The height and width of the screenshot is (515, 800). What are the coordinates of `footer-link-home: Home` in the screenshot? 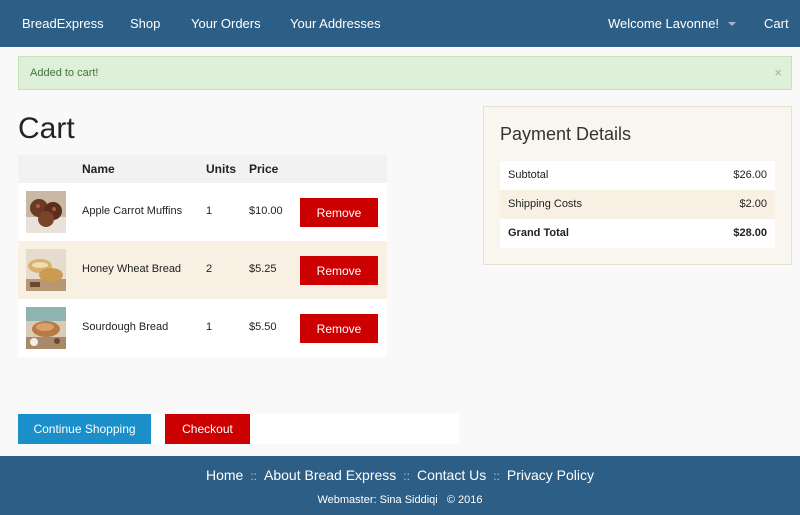 It's located at (224, 475).